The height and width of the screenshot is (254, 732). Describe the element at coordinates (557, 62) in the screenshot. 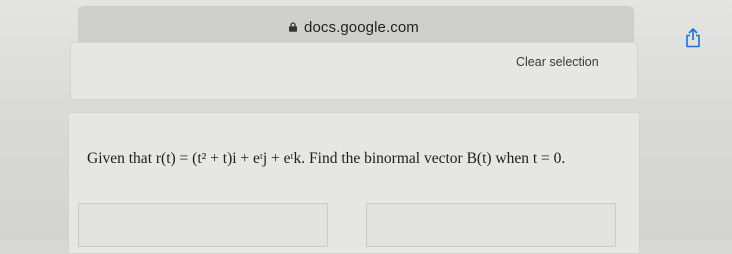

I see `clear-selection-button: Clear selection` at that location.